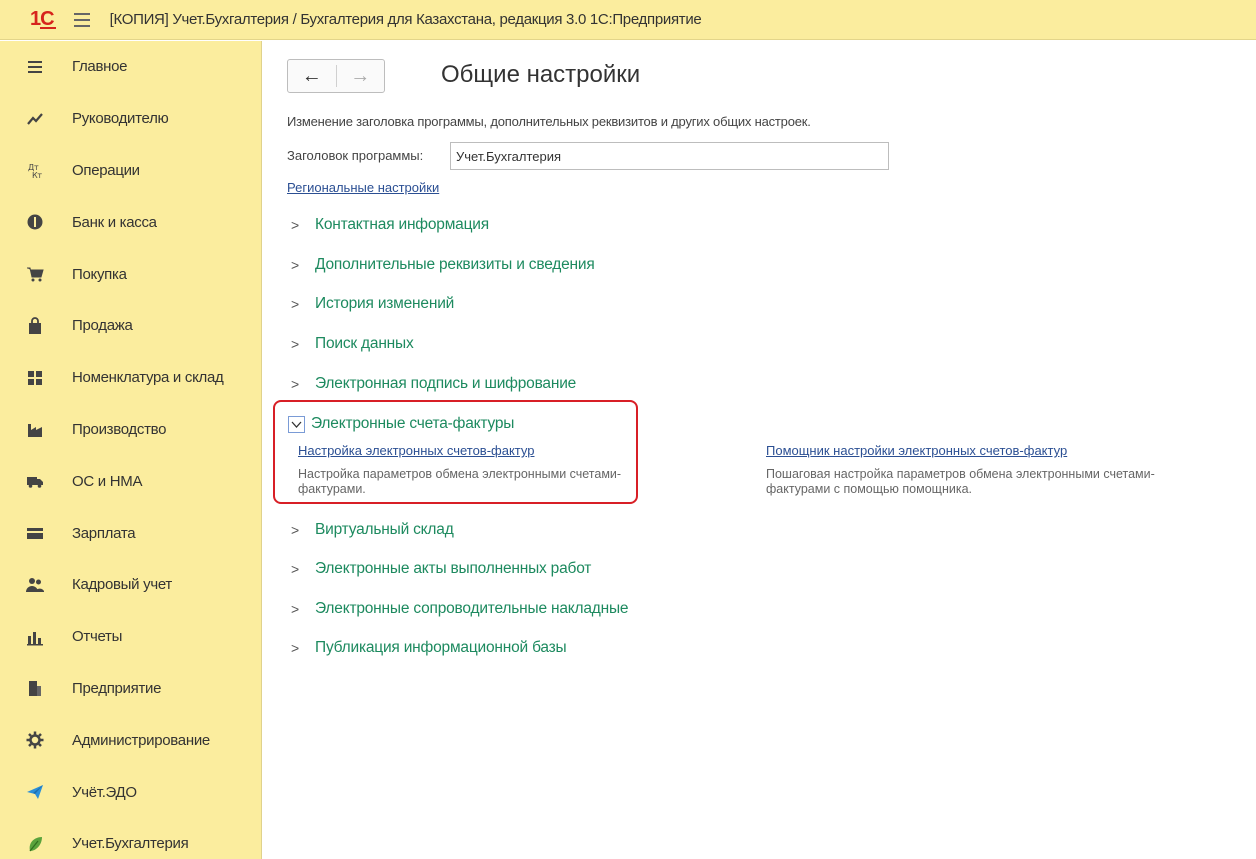 The width and height of the screenshot is (1256, 859). I want to click on sidebar-item-enterprise: Предприятие, so click(130, 689).